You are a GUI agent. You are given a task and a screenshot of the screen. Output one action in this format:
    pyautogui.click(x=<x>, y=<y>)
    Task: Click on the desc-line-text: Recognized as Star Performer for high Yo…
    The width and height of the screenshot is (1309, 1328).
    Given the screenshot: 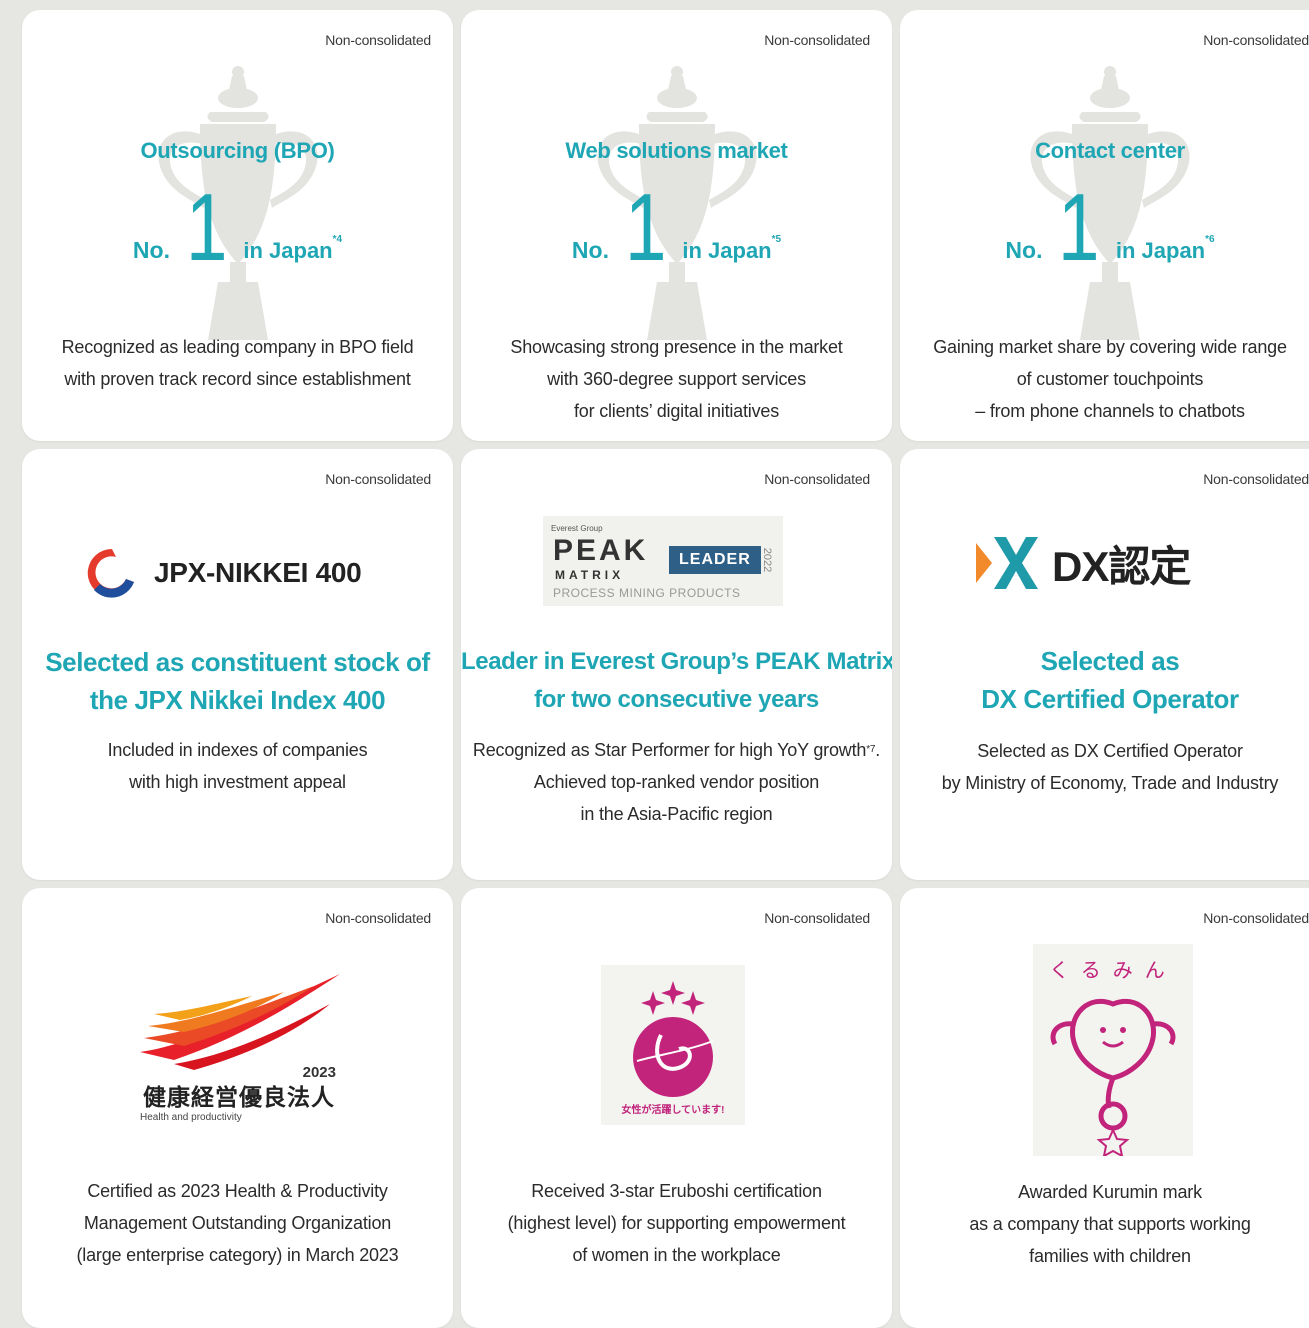 What is the action you would take?
    pyautogui.click(x=669, y=750)
    